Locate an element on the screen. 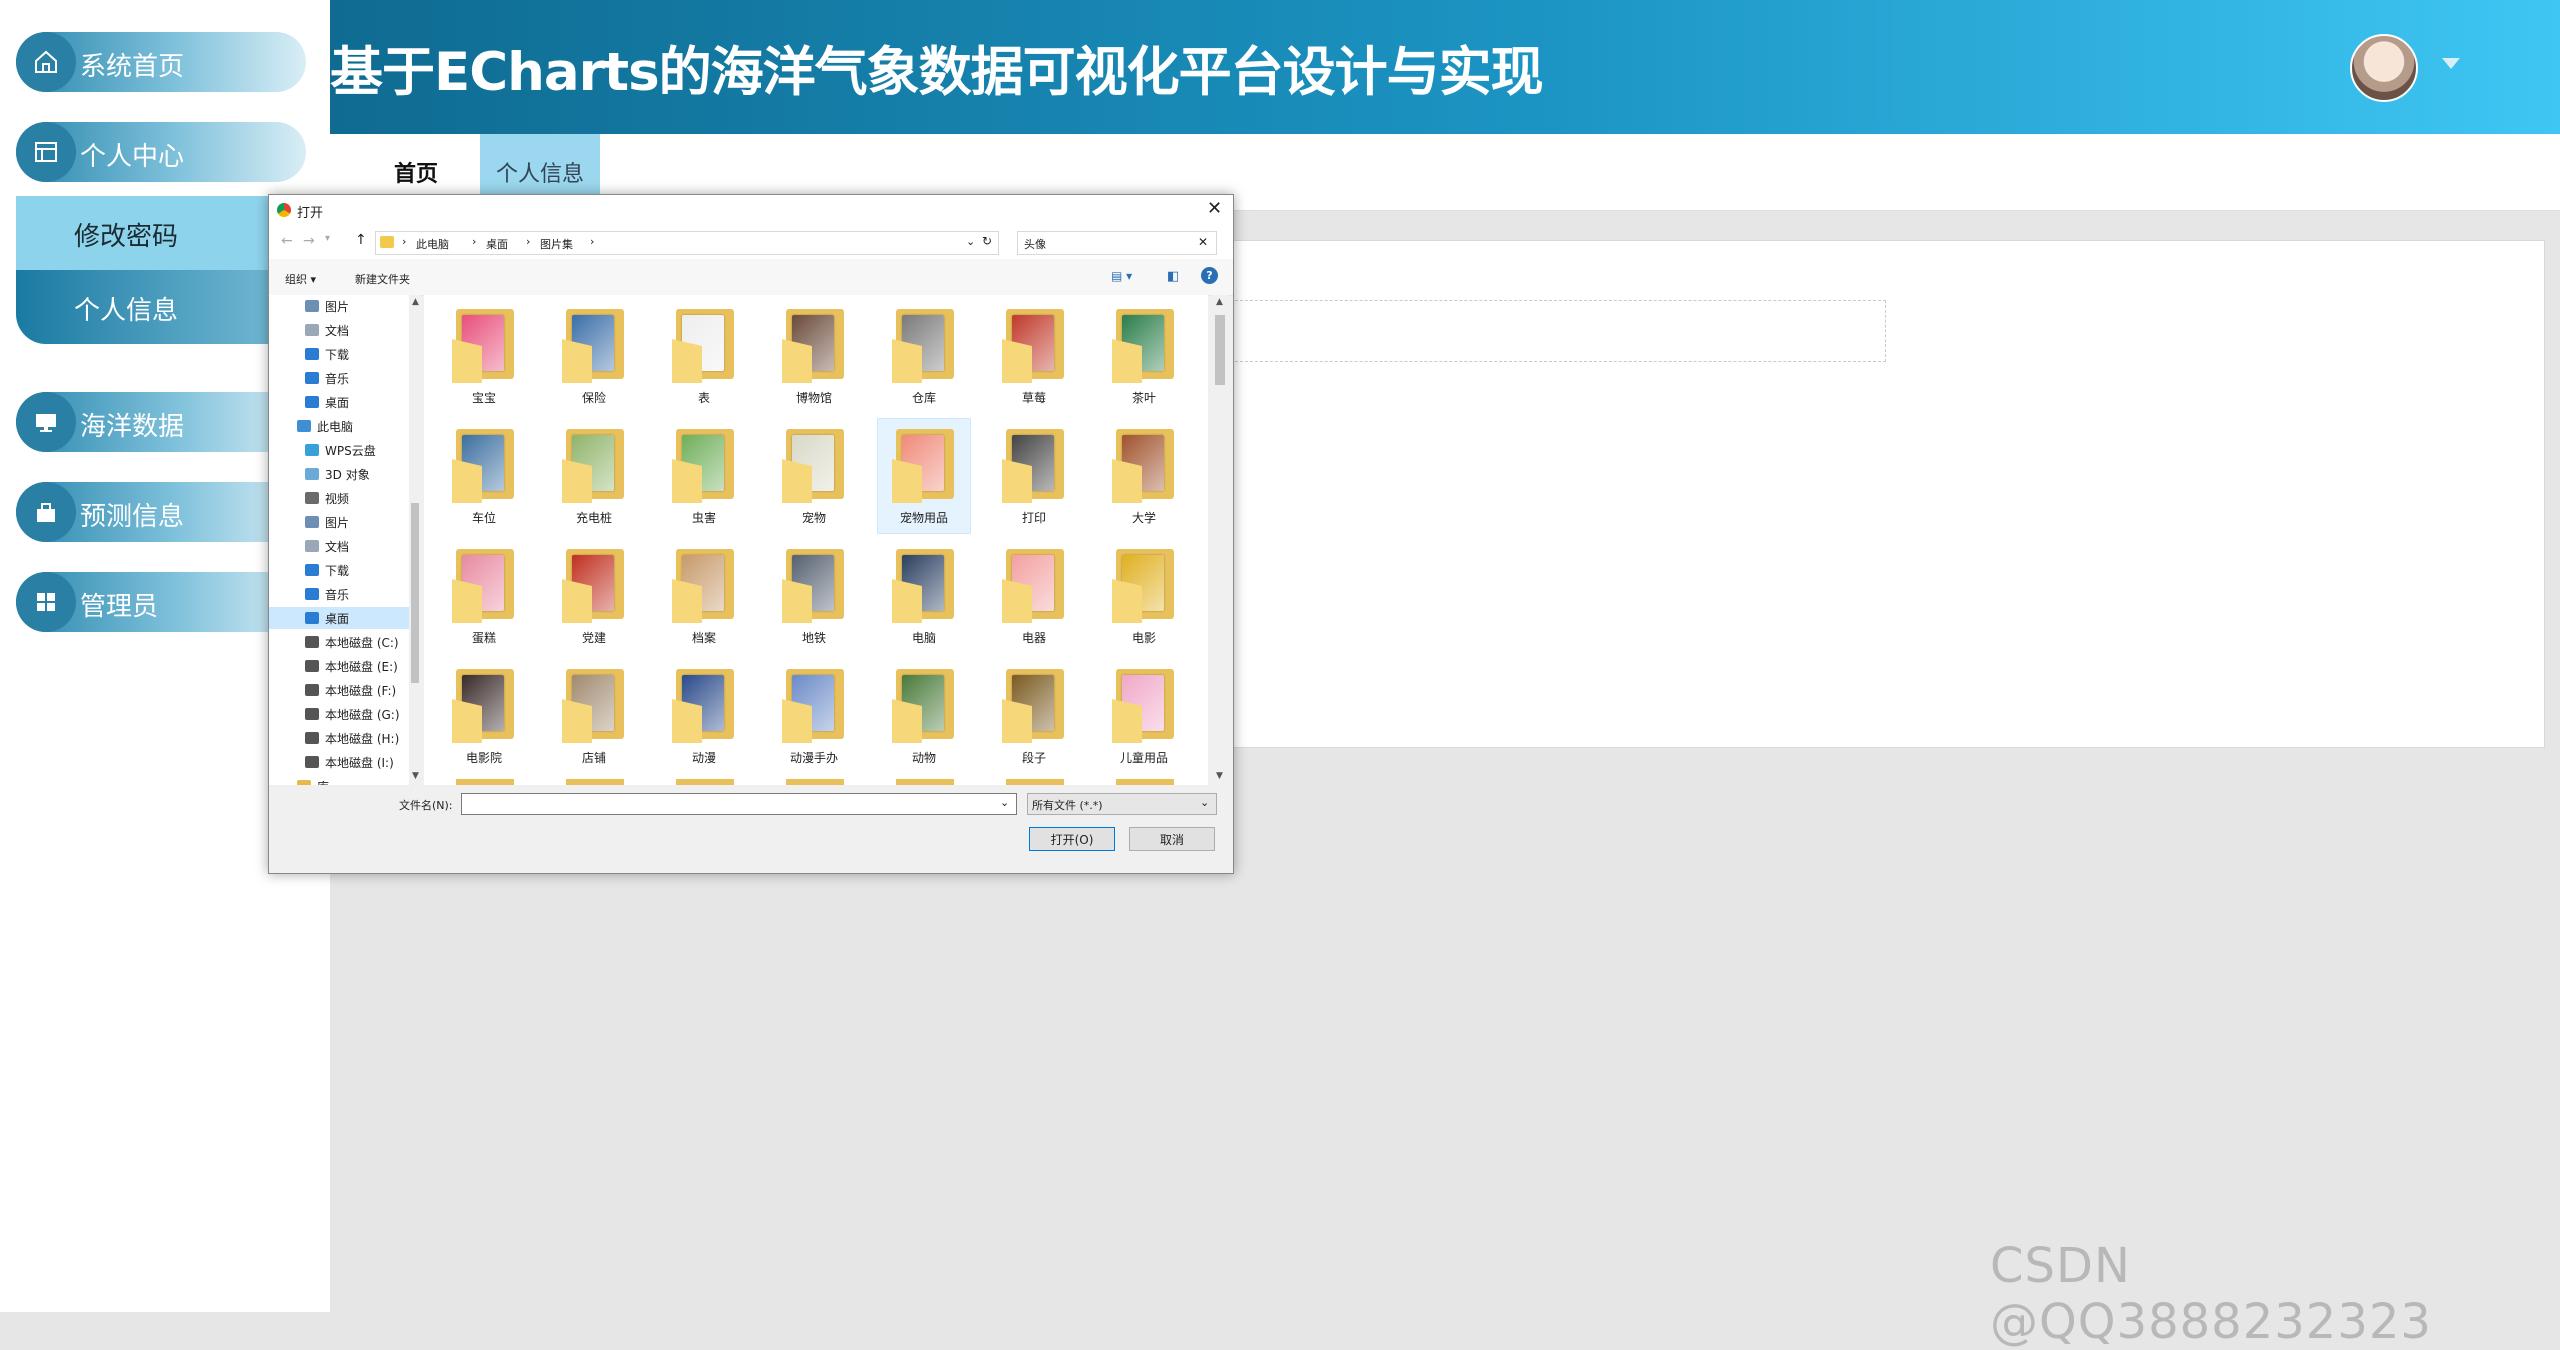 Image resolution: width=2560 pixels, height=1350 pixels. folder-item: 虫害 is located at coordinates (704, 476).